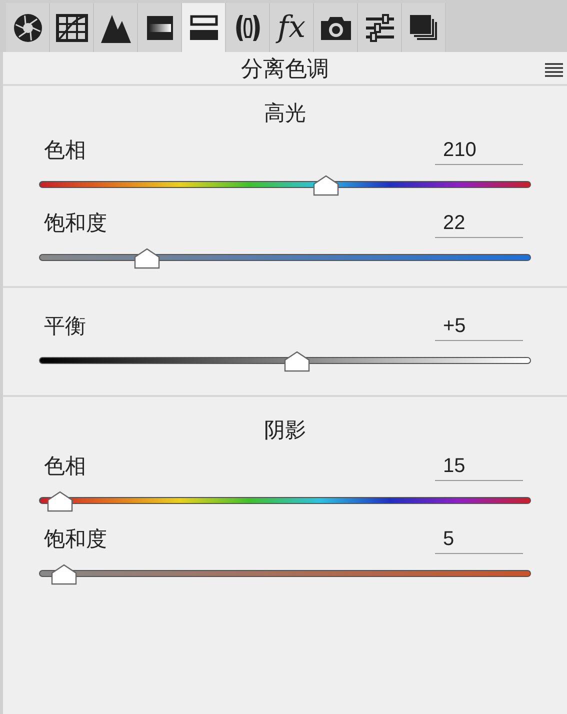  I want to click on sliders-icon, so click(380, 28).